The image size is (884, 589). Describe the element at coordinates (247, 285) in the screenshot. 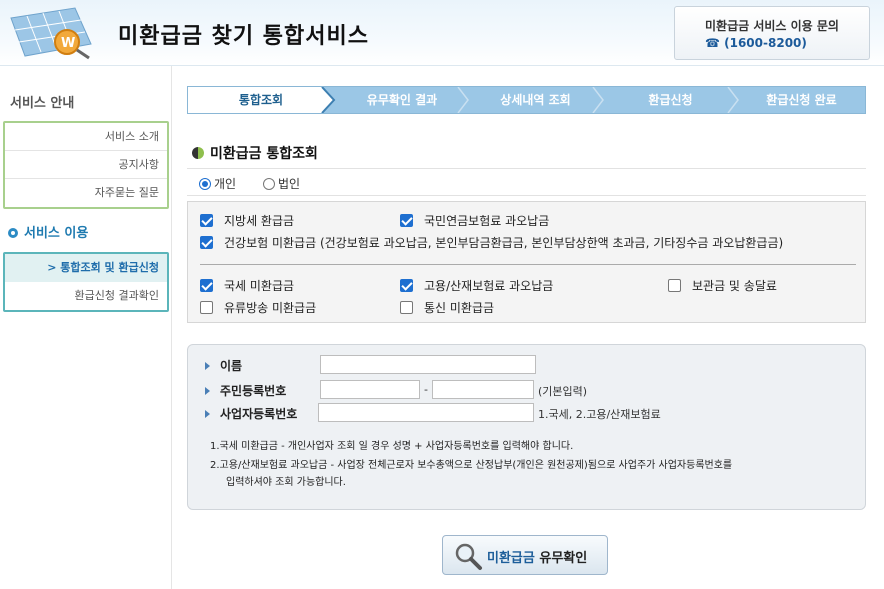

I see `checkbox-national-tax: 국세 미환급금` at that location.